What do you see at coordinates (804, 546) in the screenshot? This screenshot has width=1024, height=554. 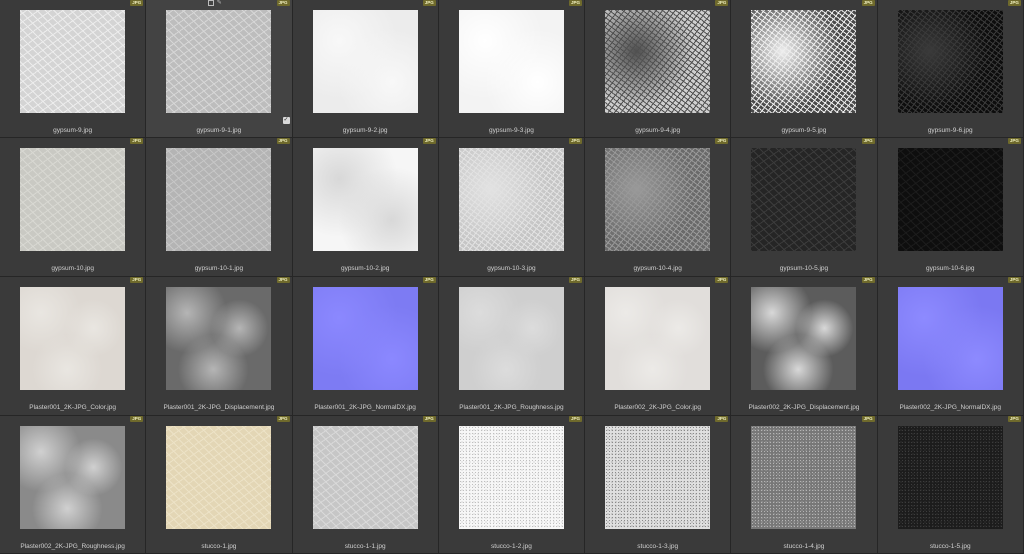 I see `file-name-label: stucco-1-4.jpg` at bounding box center [804, 546].